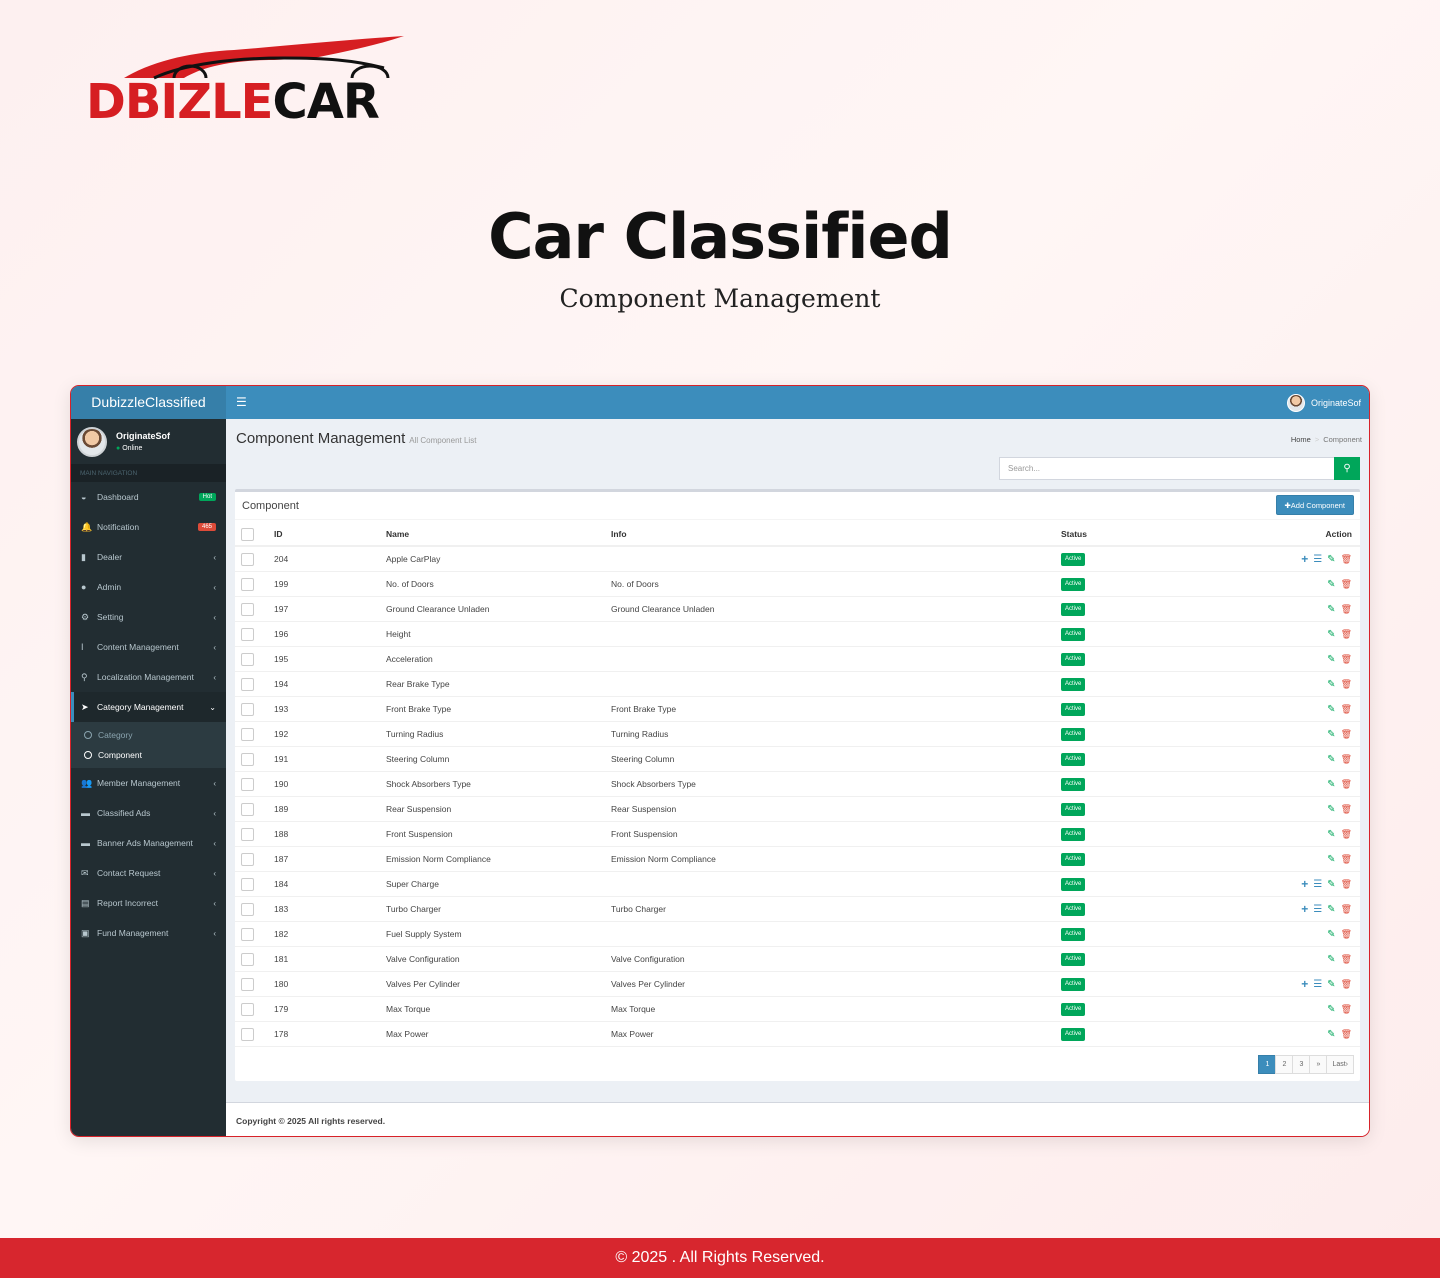 This screenshot has height=1278, width=1440. What do you see at coordinates (148, 617) in the screenshot?
I see `sidebar-item-setting: ⚙ Setting ‹` at bounding box center [148, 617].